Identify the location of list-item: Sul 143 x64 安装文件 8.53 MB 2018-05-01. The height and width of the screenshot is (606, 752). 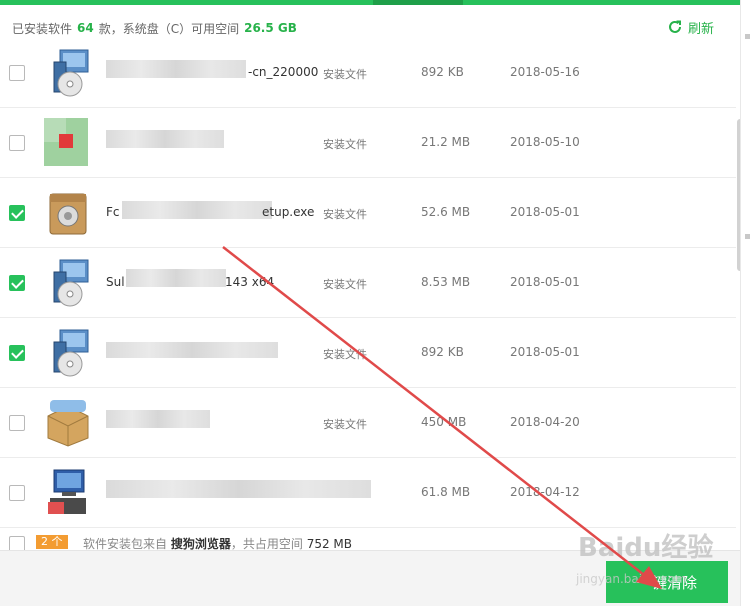
(368, 283).